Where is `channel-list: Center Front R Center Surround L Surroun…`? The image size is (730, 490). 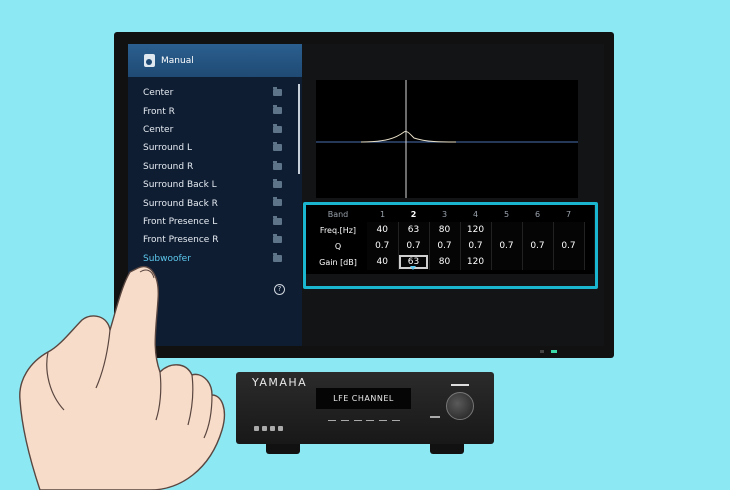 channel-list: Center Front R Center Surround L Surroun… is located at coordinates (213, 176).